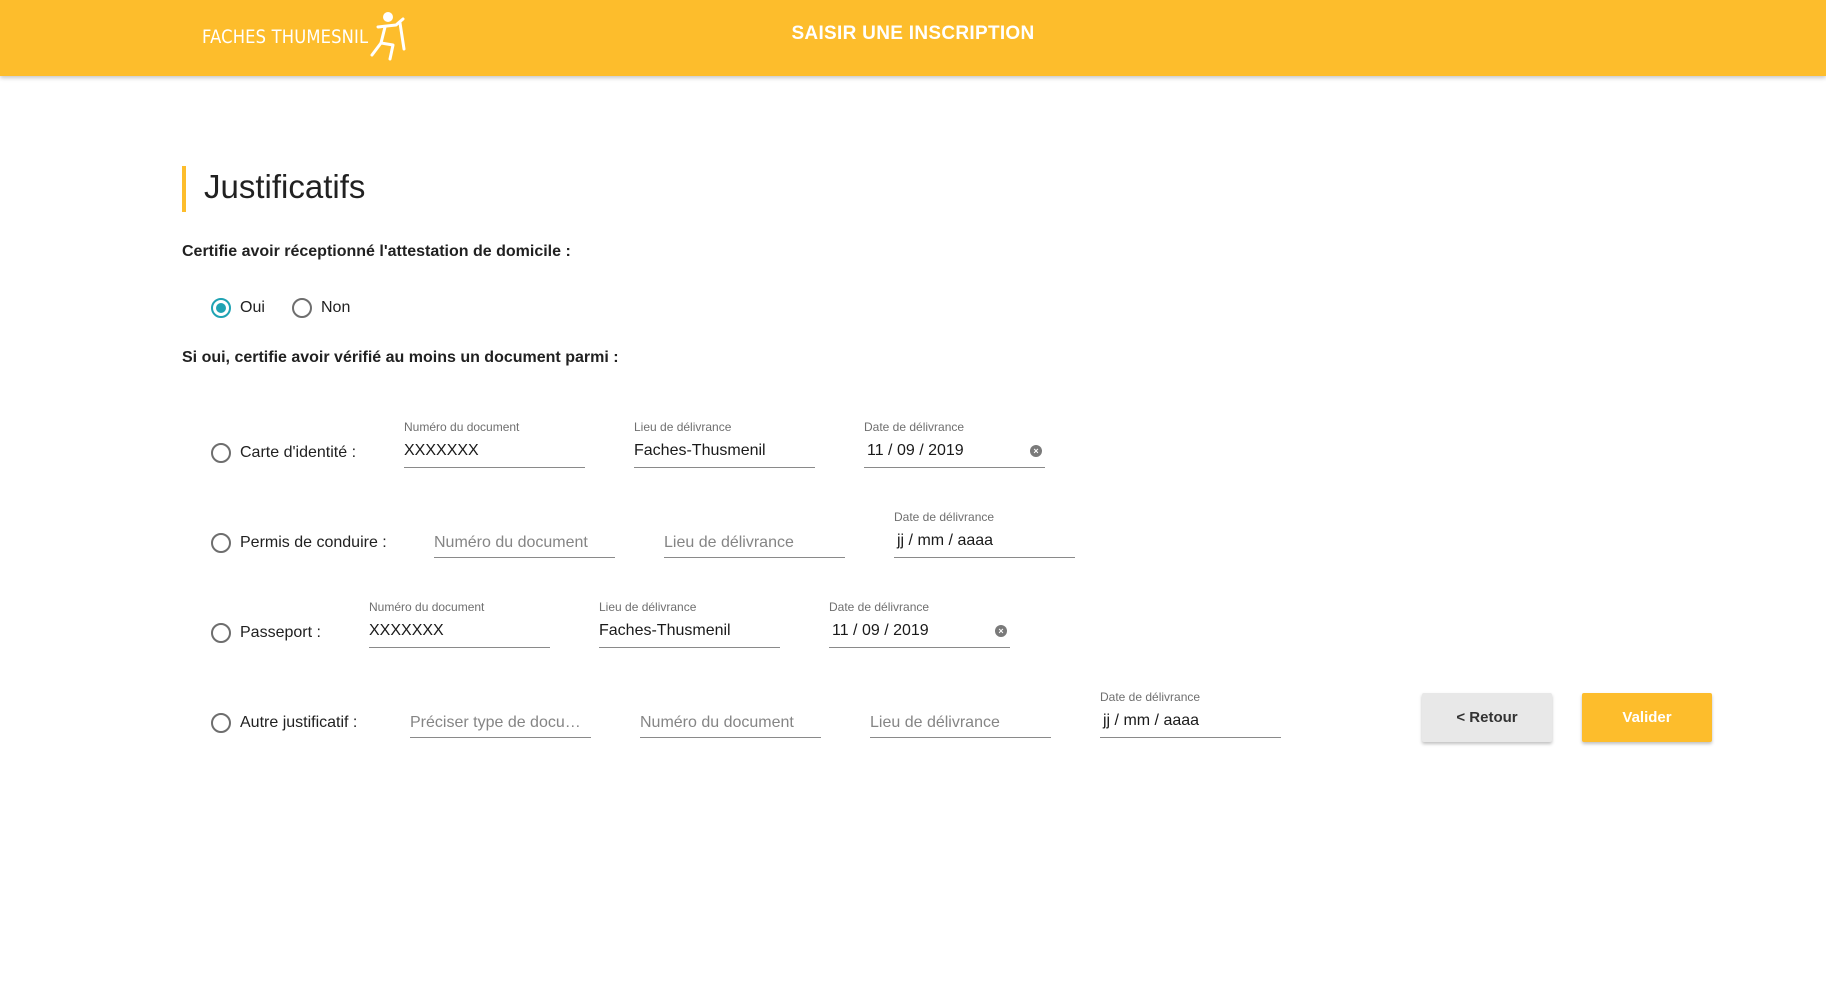 The width and height of the screenshot is (1826, 1002). What do you see at coordinates (221, 543) in the screenshot?
I see `radio-permis-conduire-circle` at bounding box center [221, 543].